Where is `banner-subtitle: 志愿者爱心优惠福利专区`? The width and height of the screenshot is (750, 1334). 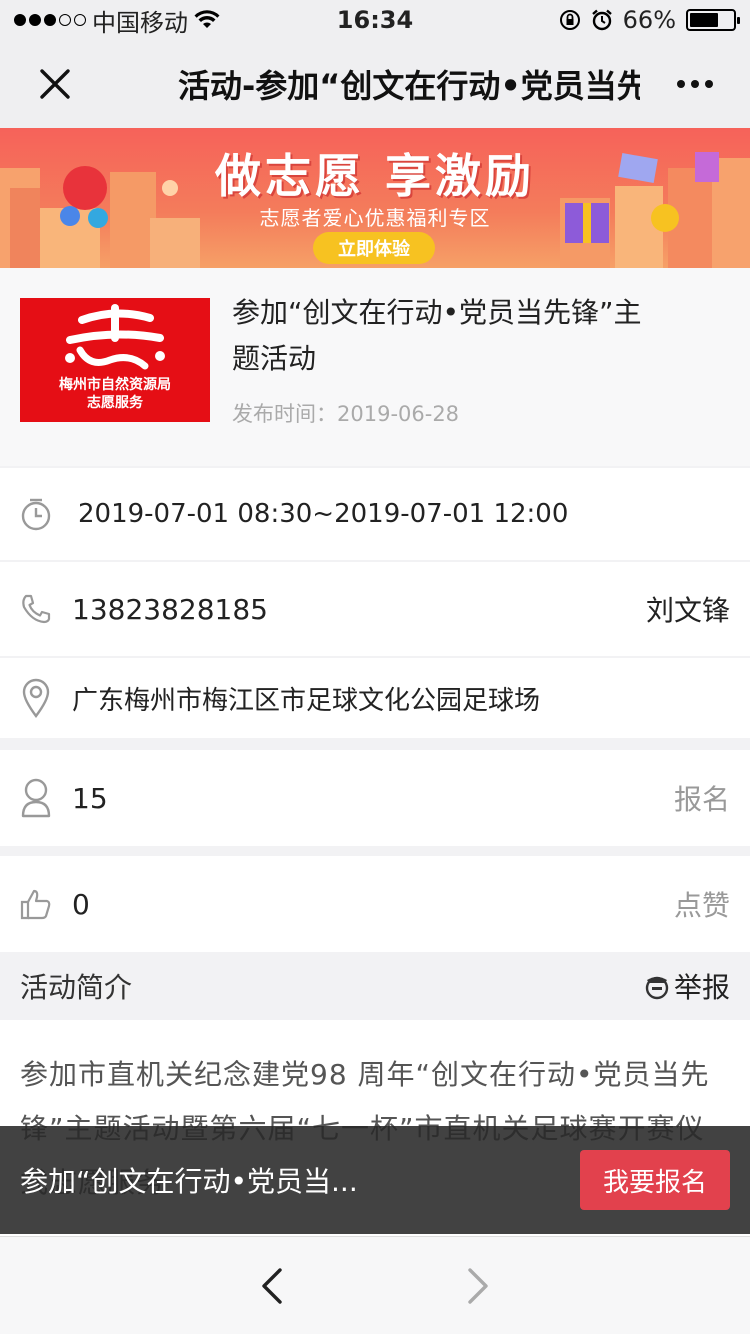 banner-subtitle: 志愿者爱心优惠福利专区 is located at coordinates (375, 218).